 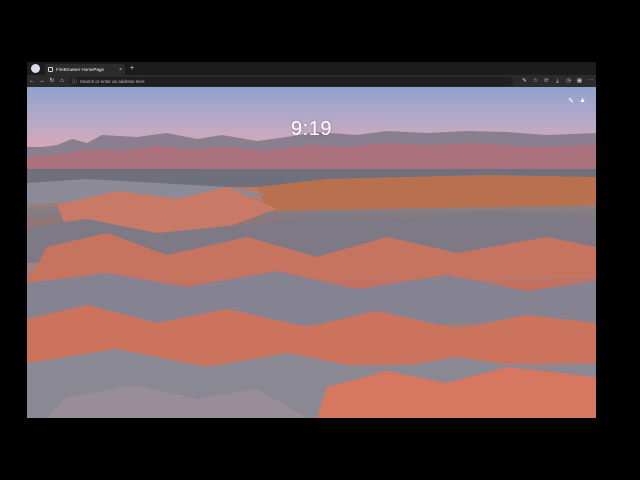 What do you see at coordinates (571, 101) in the screenshot?
I see `edit-icon: ✎` at bounding box center [571, 101].